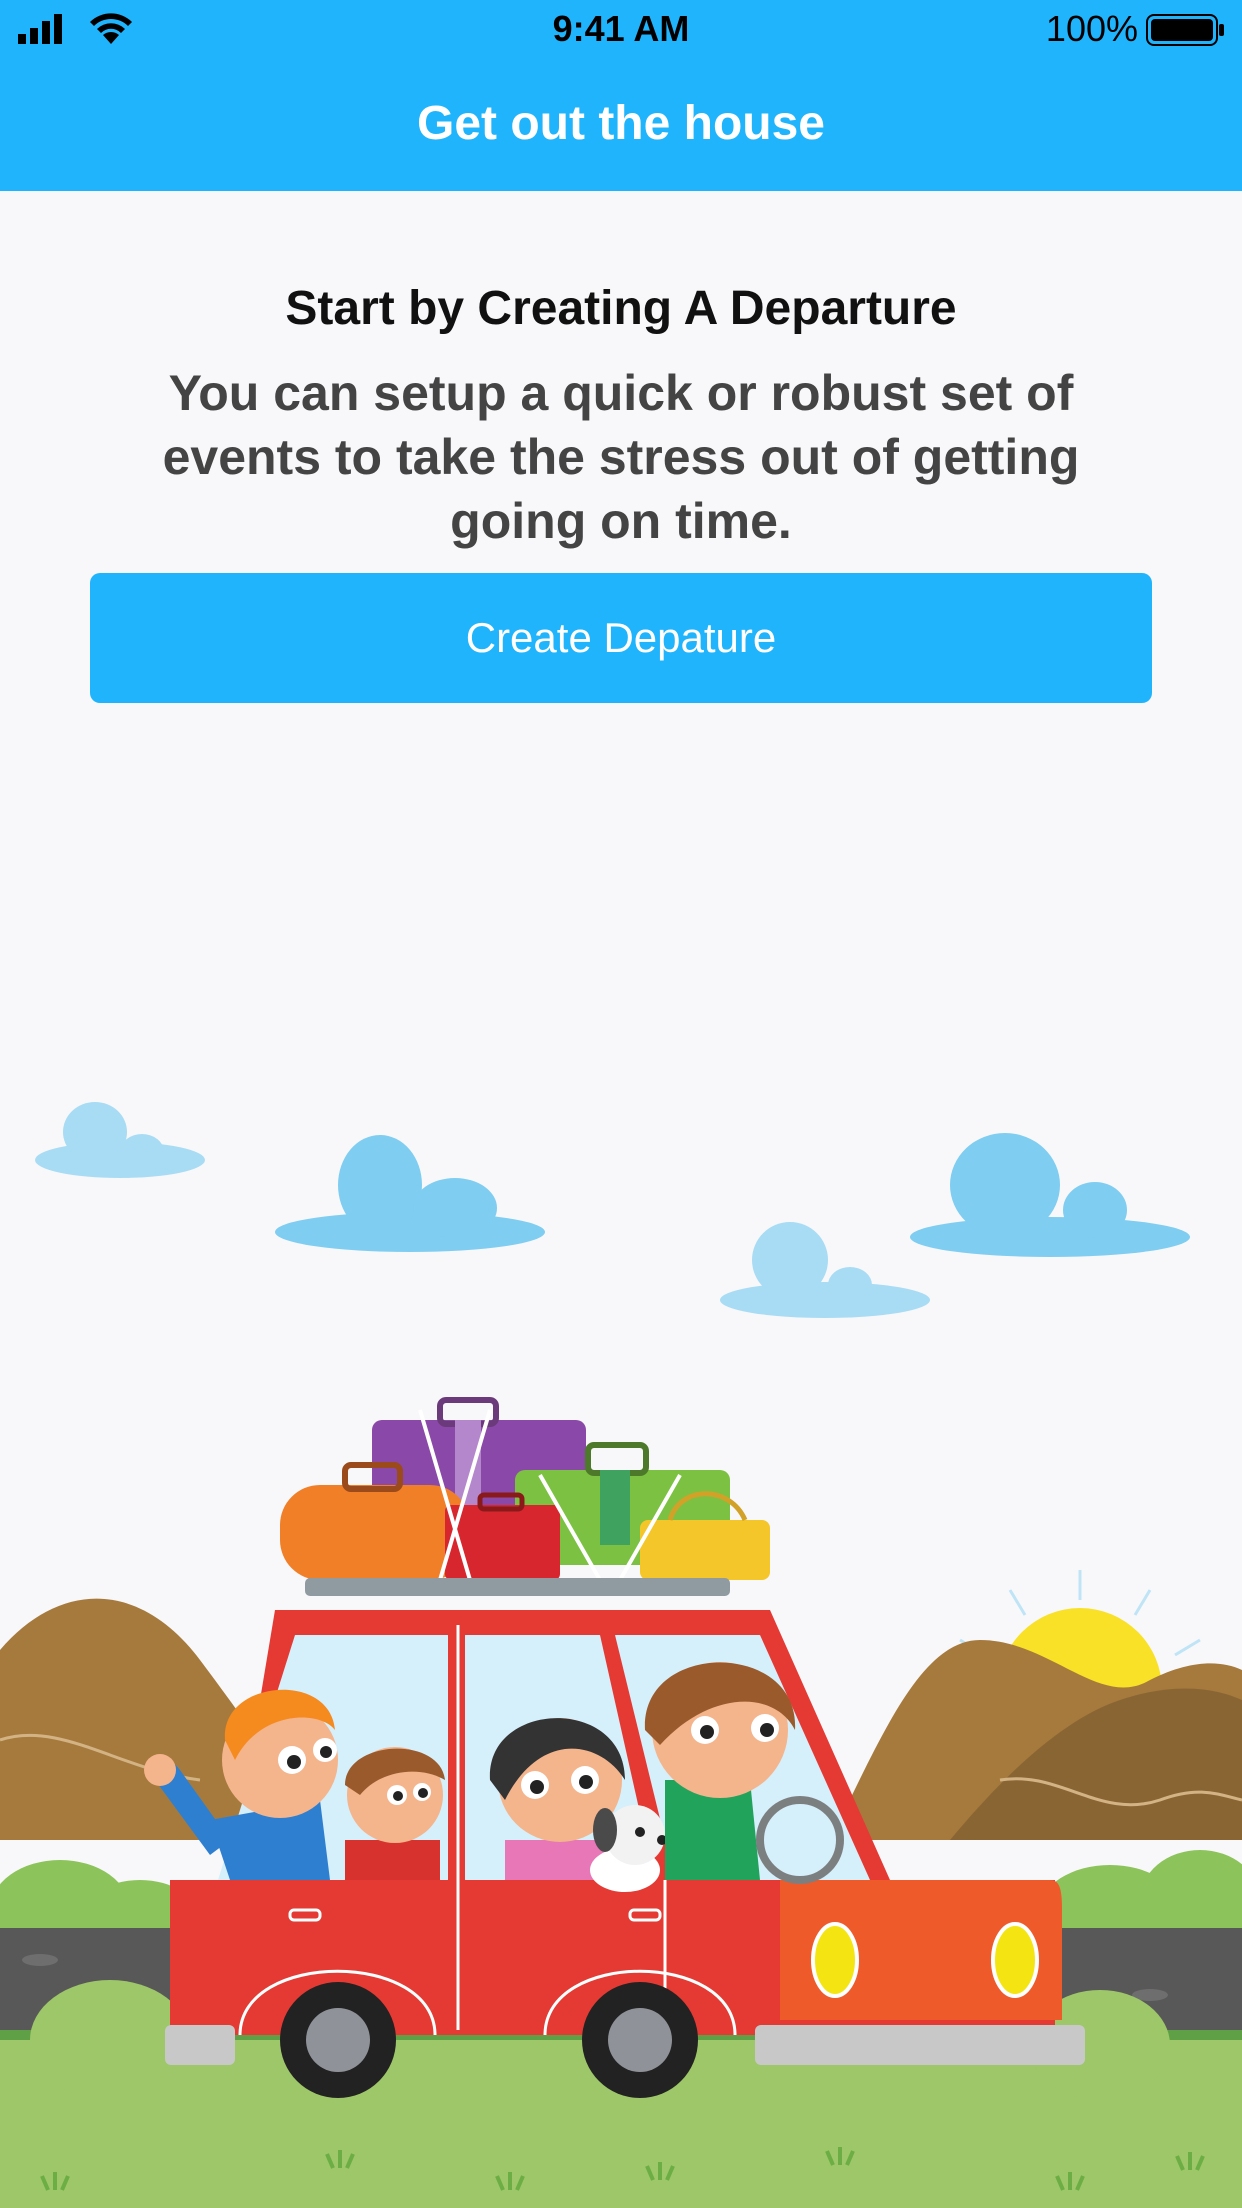 Image resolution: width=1242 pixels, height=2208 pixels. What do you see at coordinates (525, 1489) in the screenshot?
I see `luggage-stack` at bounding box center [525, 1489].